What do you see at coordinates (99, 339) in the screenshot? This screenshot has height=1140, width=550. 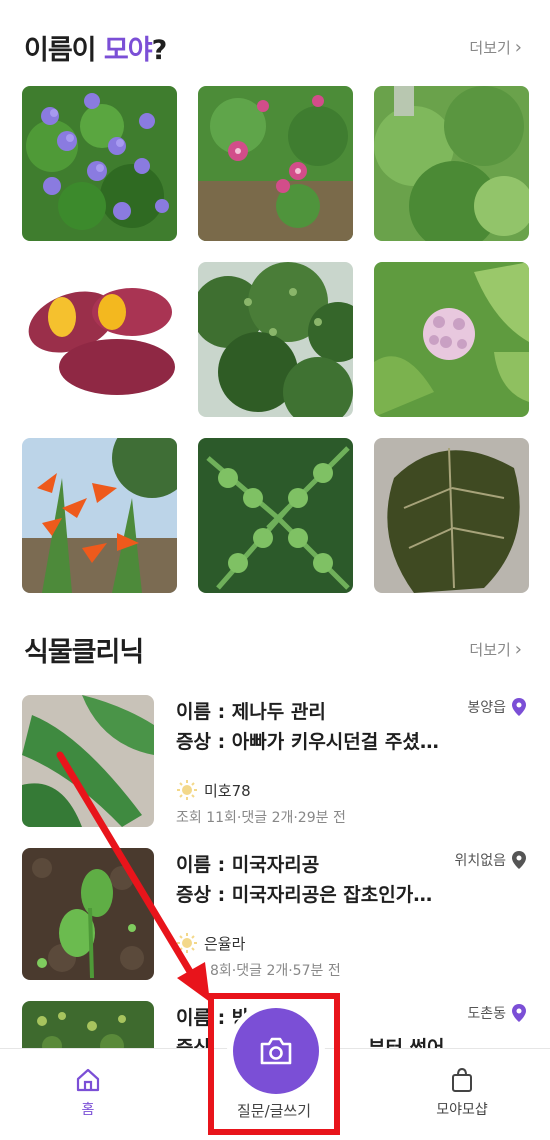 I see `plant-photo-sweet-potato` at bounding box center [99, 339].